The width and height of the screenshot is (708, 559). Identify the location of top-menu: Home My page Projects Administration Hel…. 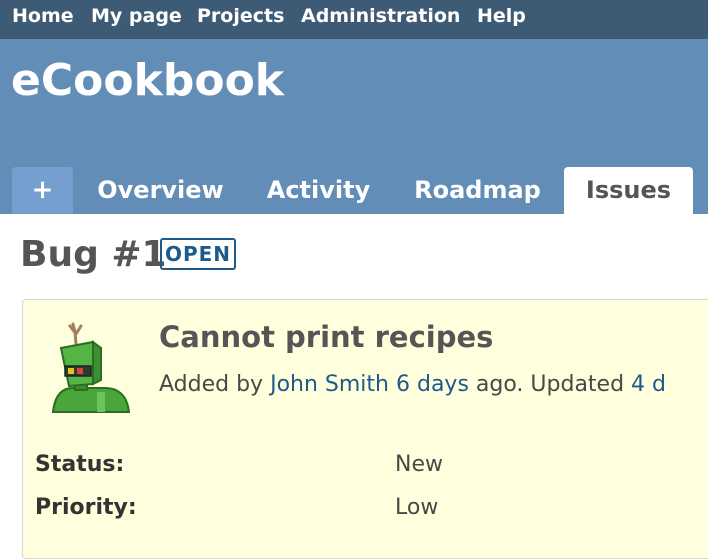
(354, 19).